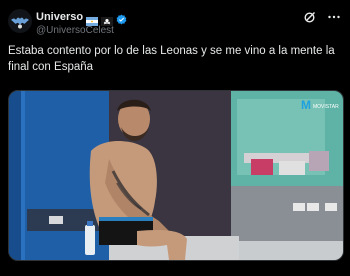 The height and width of the screenshot is (276, 350). I want to click on bat-logo-icon, so click(20, 21).